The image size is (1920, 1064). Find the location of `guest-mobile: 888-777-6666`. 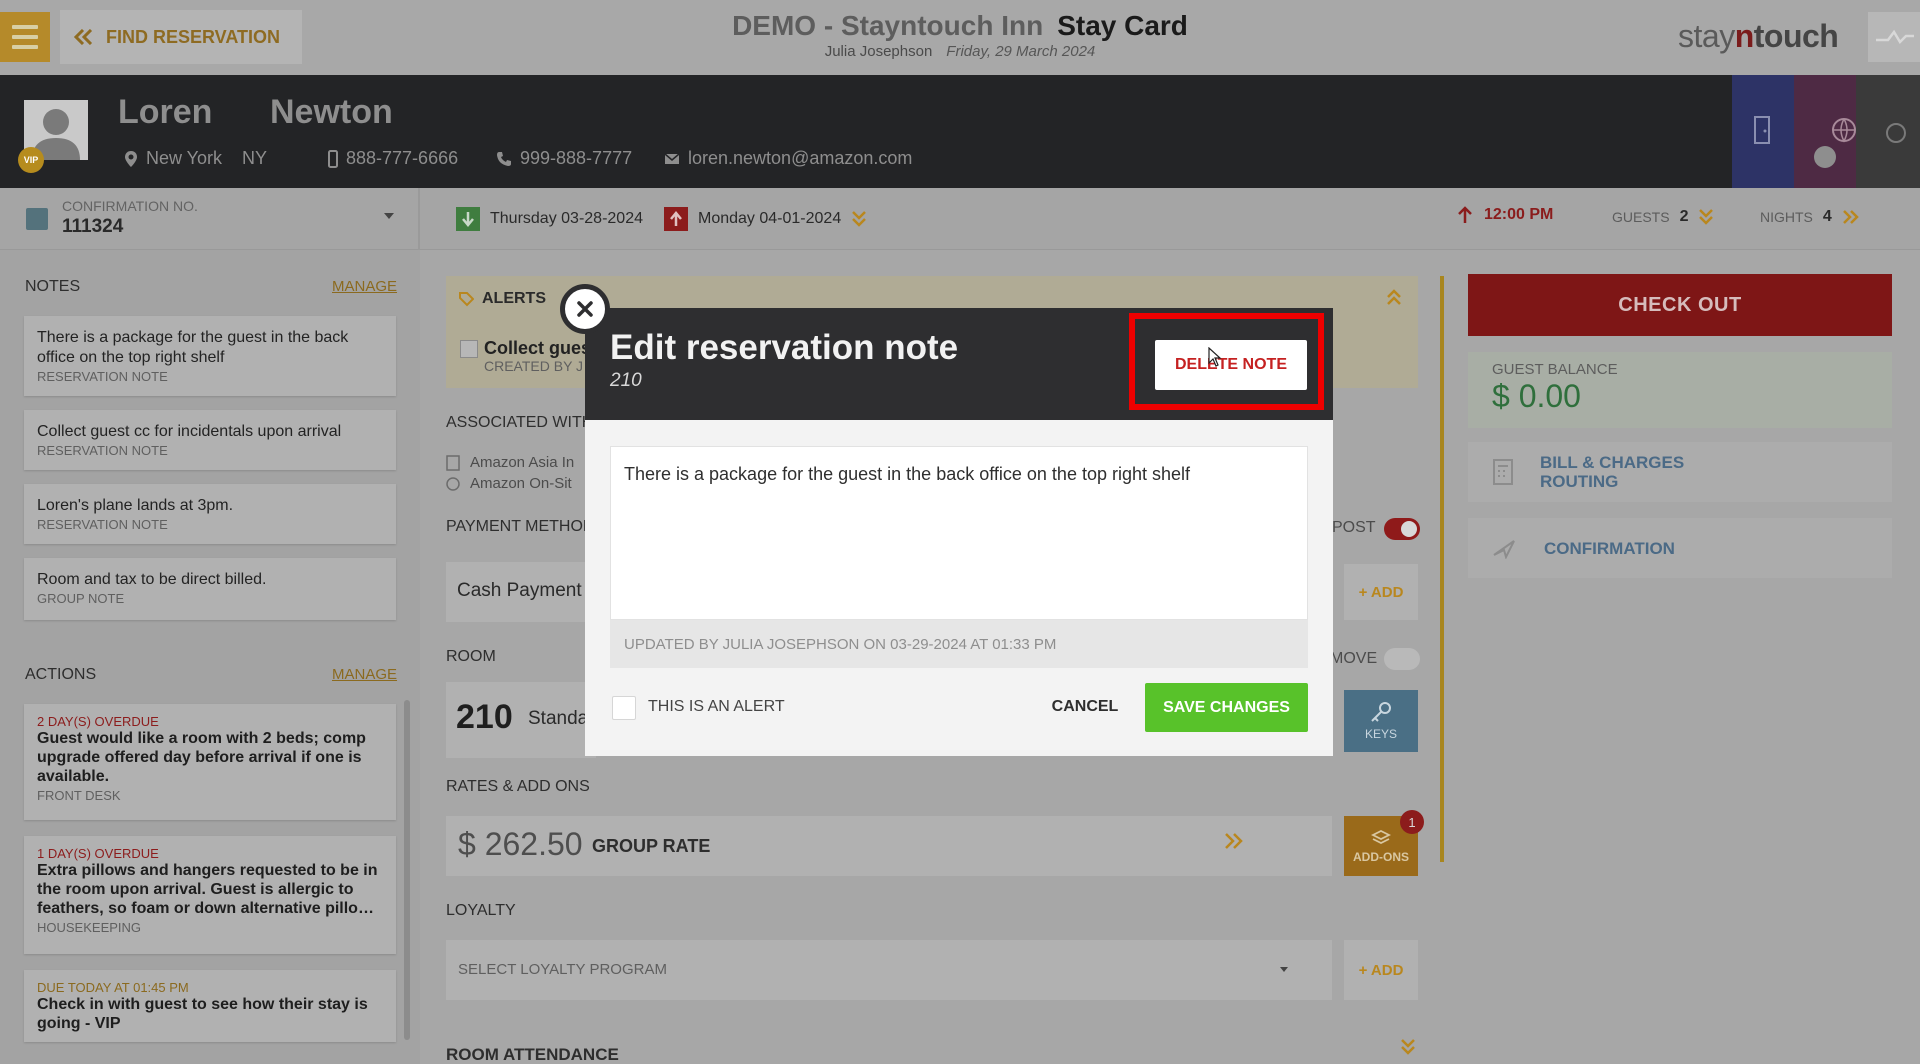

guest-mobile: 888-777-6666 is located at coordinates (393, 158).